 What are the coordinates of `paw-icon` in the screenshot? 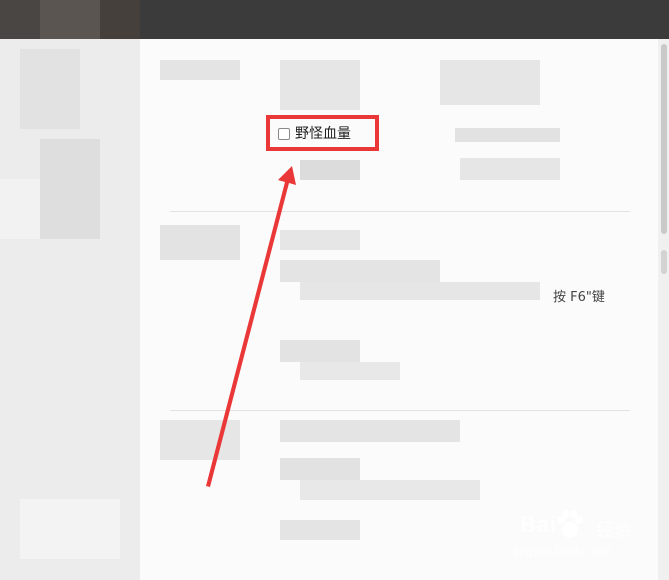 It's located at (570, 524).